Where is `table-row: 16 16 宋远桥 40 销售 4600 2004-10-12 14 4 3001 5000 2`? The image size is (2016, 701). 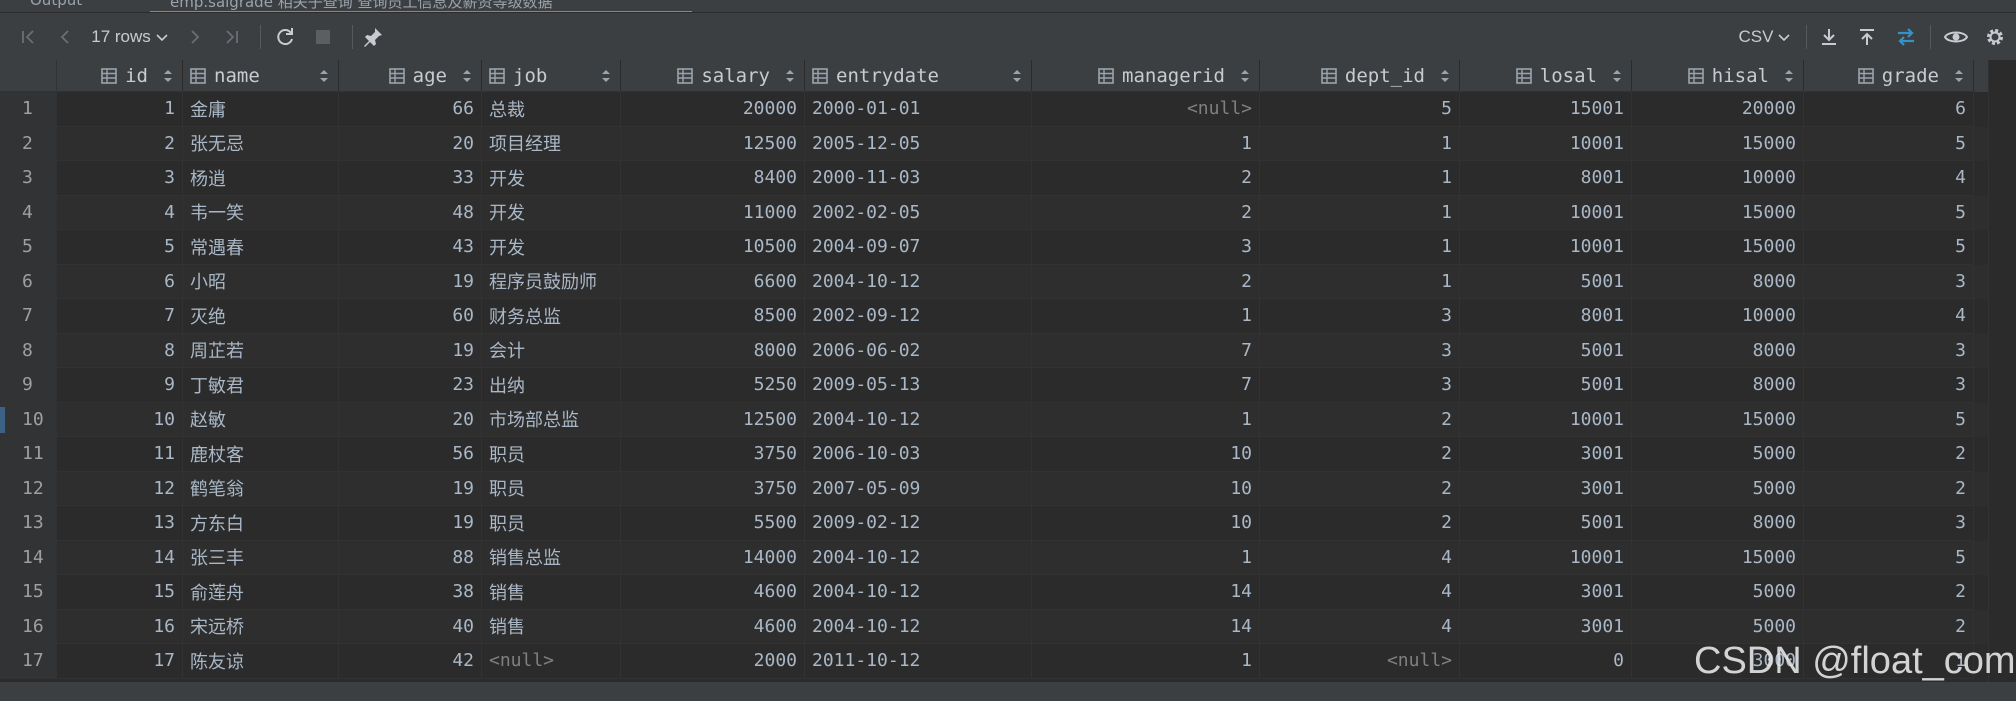
table-row: 16 16 宋远桥 40 销售 4600 2004-10-12 14 4 3001 5000 2 is located at coordinates (994, 626).